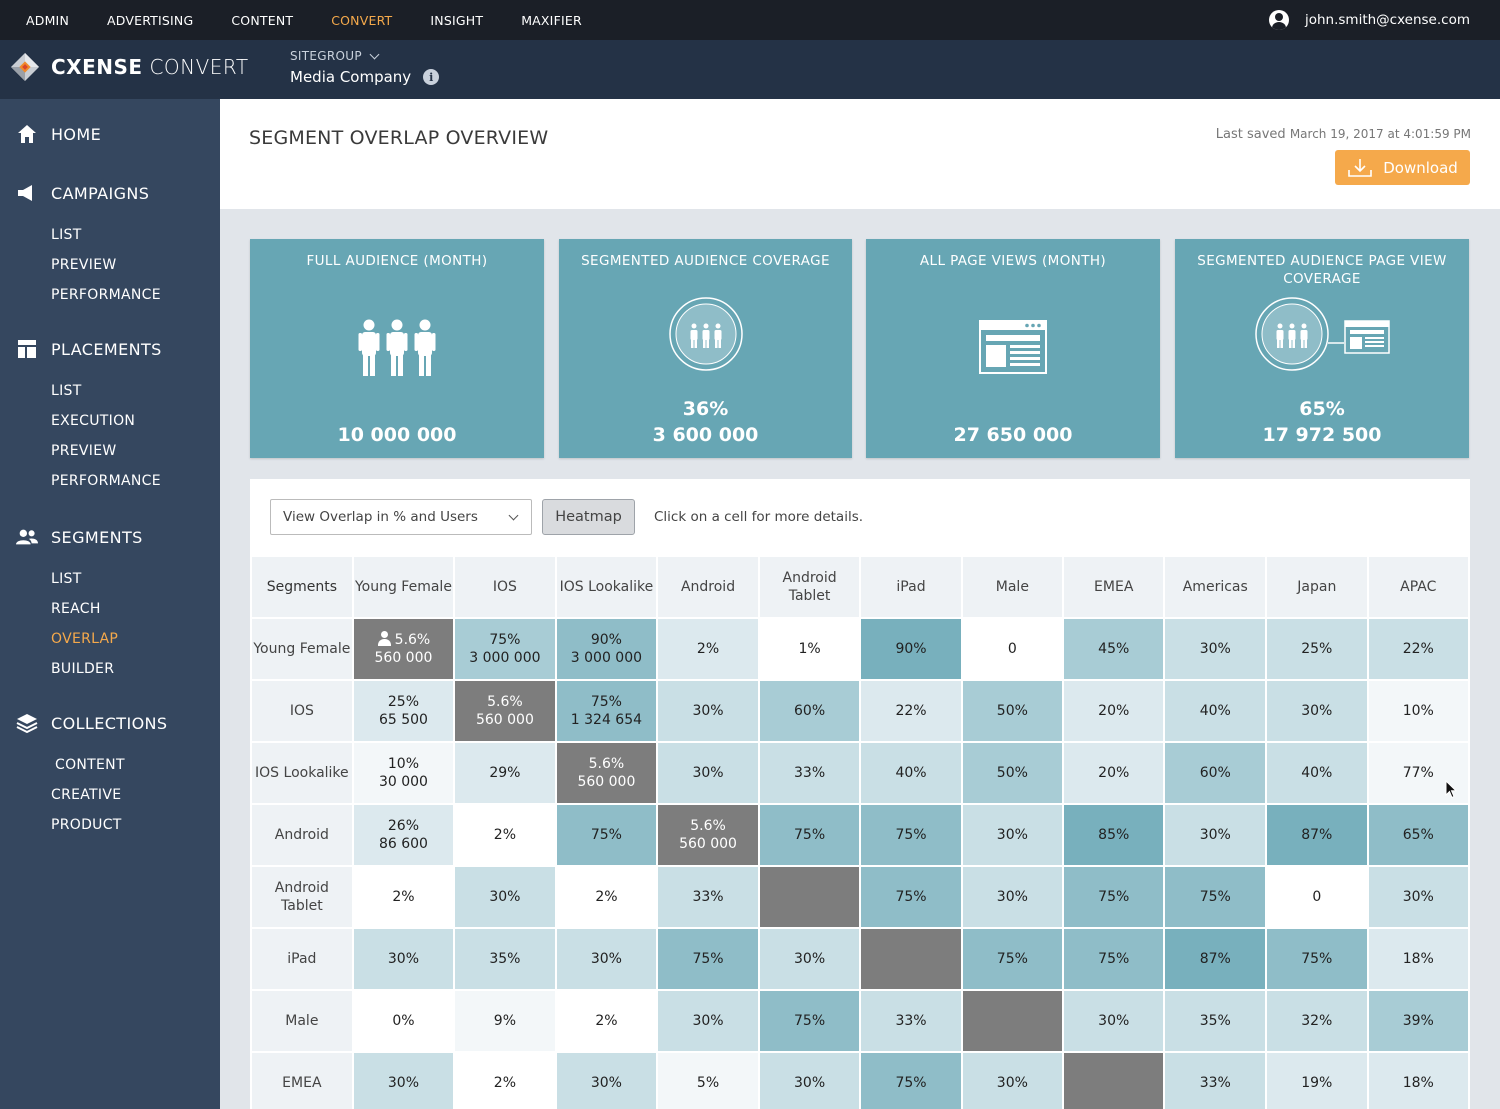 The image size is (1500, 1109). What do you see at coordinates (110, 265) in the screenshot?
I see `sidebar-item-campaigns-preview: PREVIEW` at bounding box center [110, 265].